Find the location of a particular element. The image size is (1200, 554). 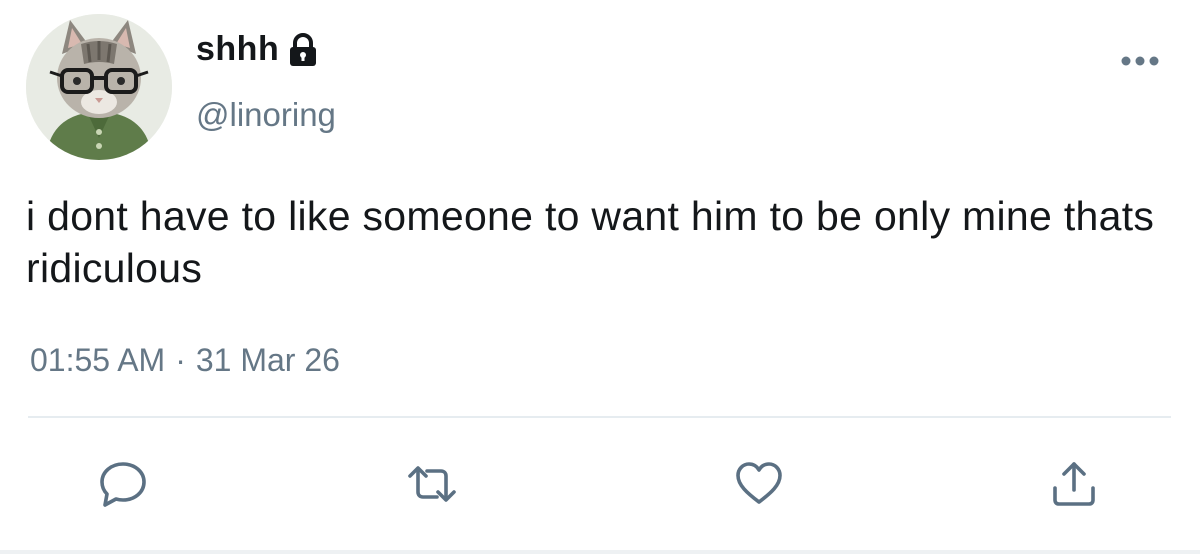

tweet-date: 31 Mar 26 is located at coordinates (267, 360).